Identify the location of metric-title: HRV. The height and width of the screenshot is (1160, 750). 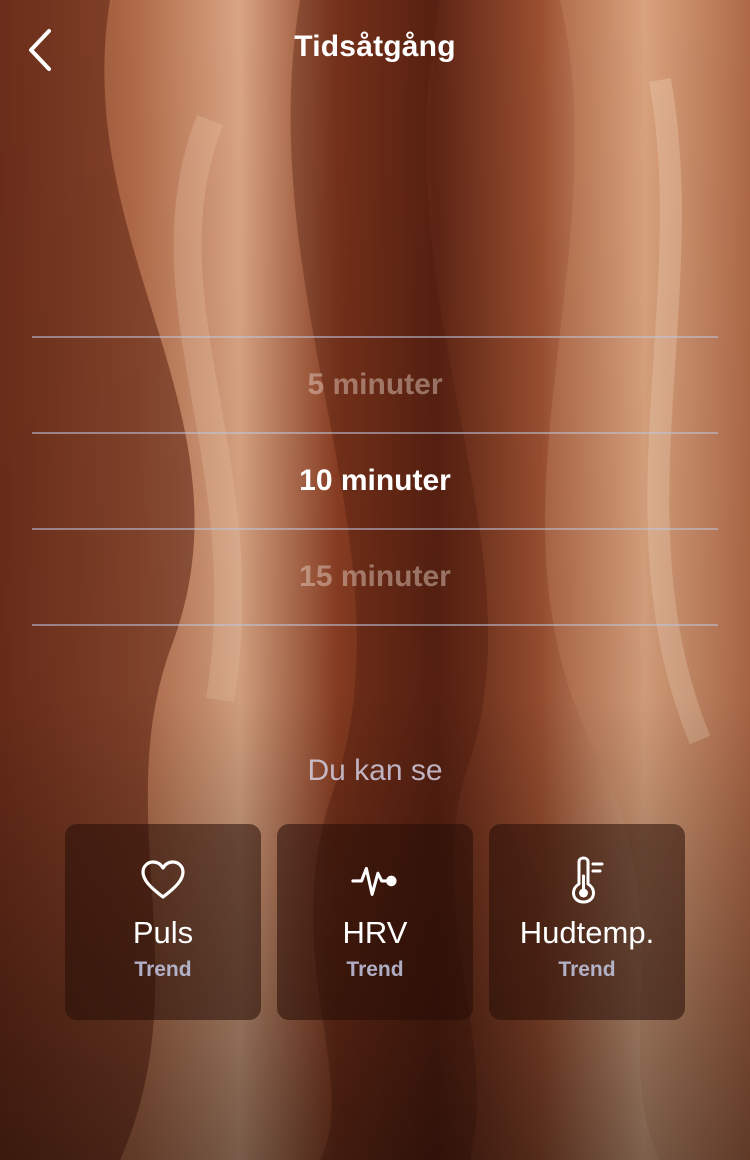
(375, 932).